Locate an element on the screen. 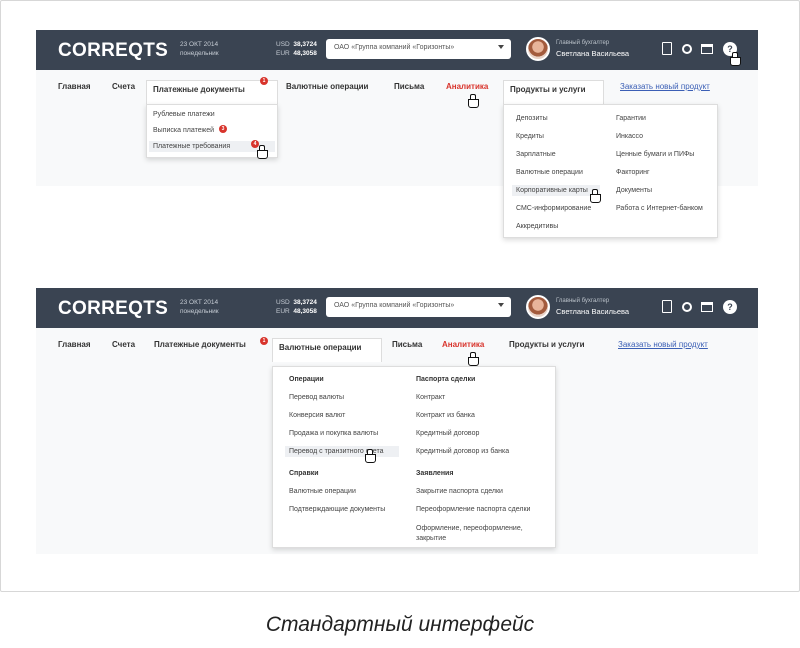 The height and width of the screenshot is (648, 800). menu-item-deposits: Депозиты is located at coordinates (532, 118).